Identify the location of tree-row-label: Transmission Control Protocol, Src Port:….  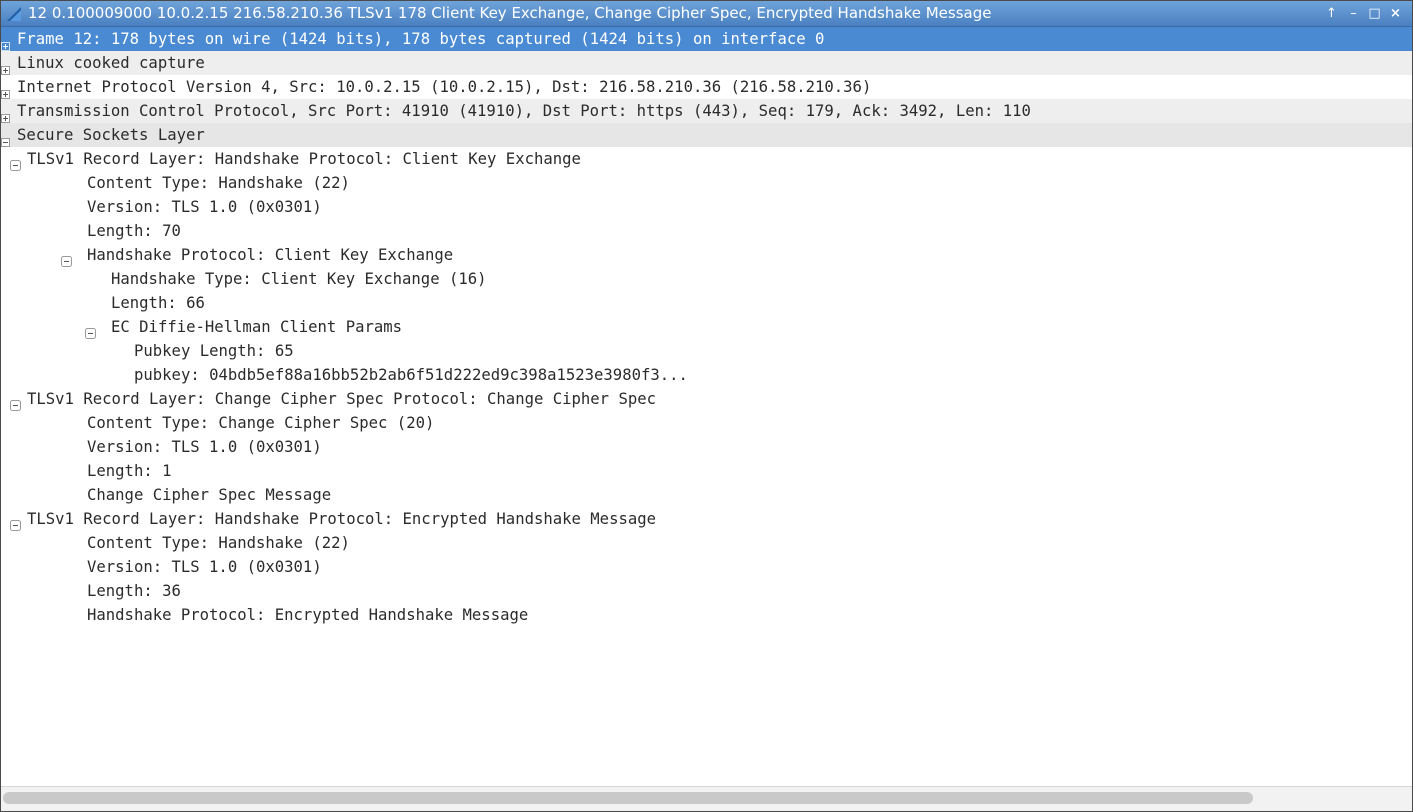
(524, 111).